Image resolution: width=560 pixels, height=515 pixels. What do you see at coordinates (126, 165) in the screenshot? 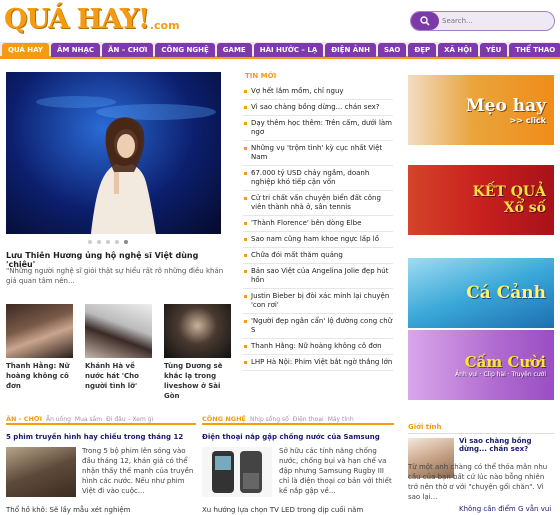
I see `feature-photo` at bounding box center [126, 165].